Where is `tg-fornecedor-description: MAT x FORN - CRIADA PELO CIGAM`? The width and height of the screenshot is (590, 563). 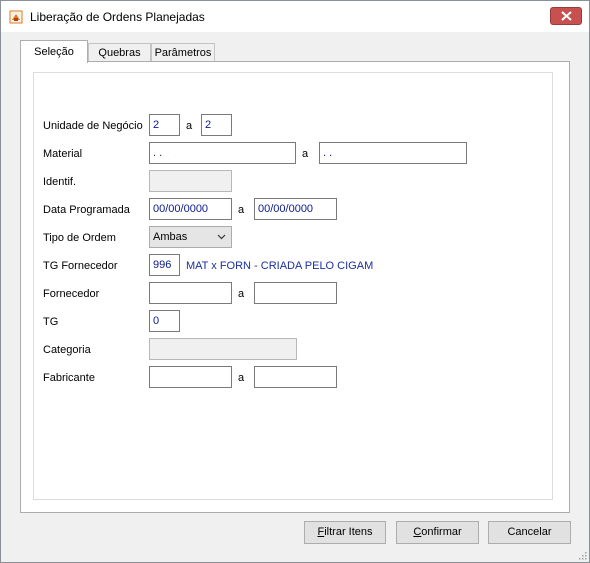
tg-fornecedor-description: MAT x FORN - CRIADA PELO CIGAM is located at coordinates (280, 266).